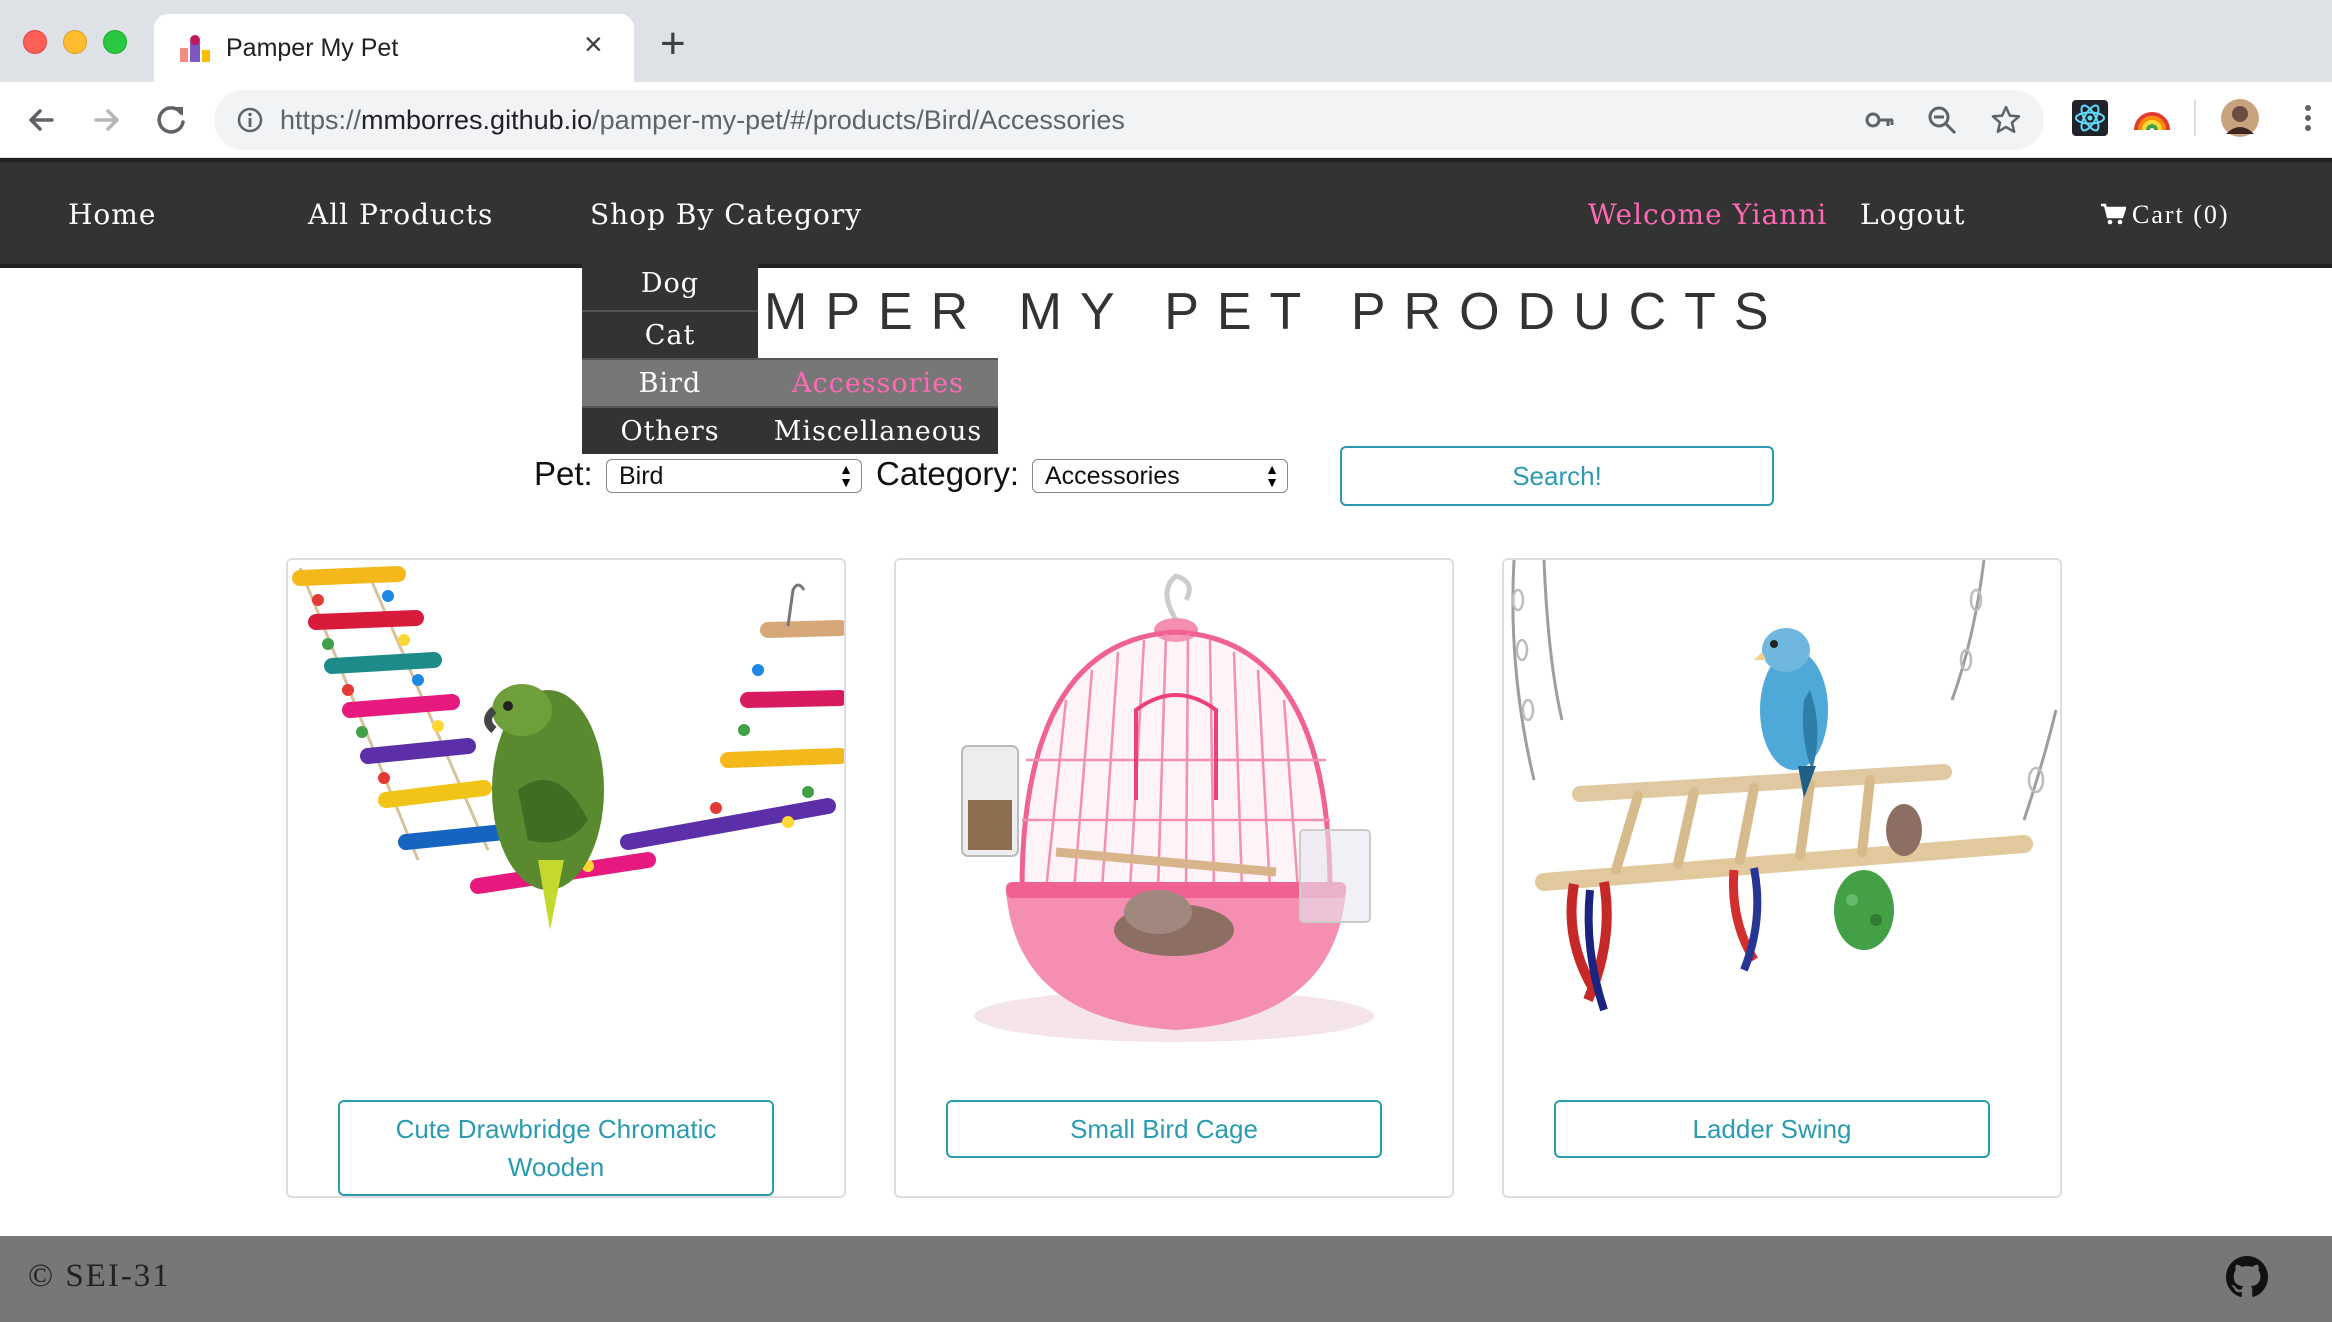 This screenshot has height=1322, width=2332. I want to click on pet-favicon-icon, so click(195, 48).